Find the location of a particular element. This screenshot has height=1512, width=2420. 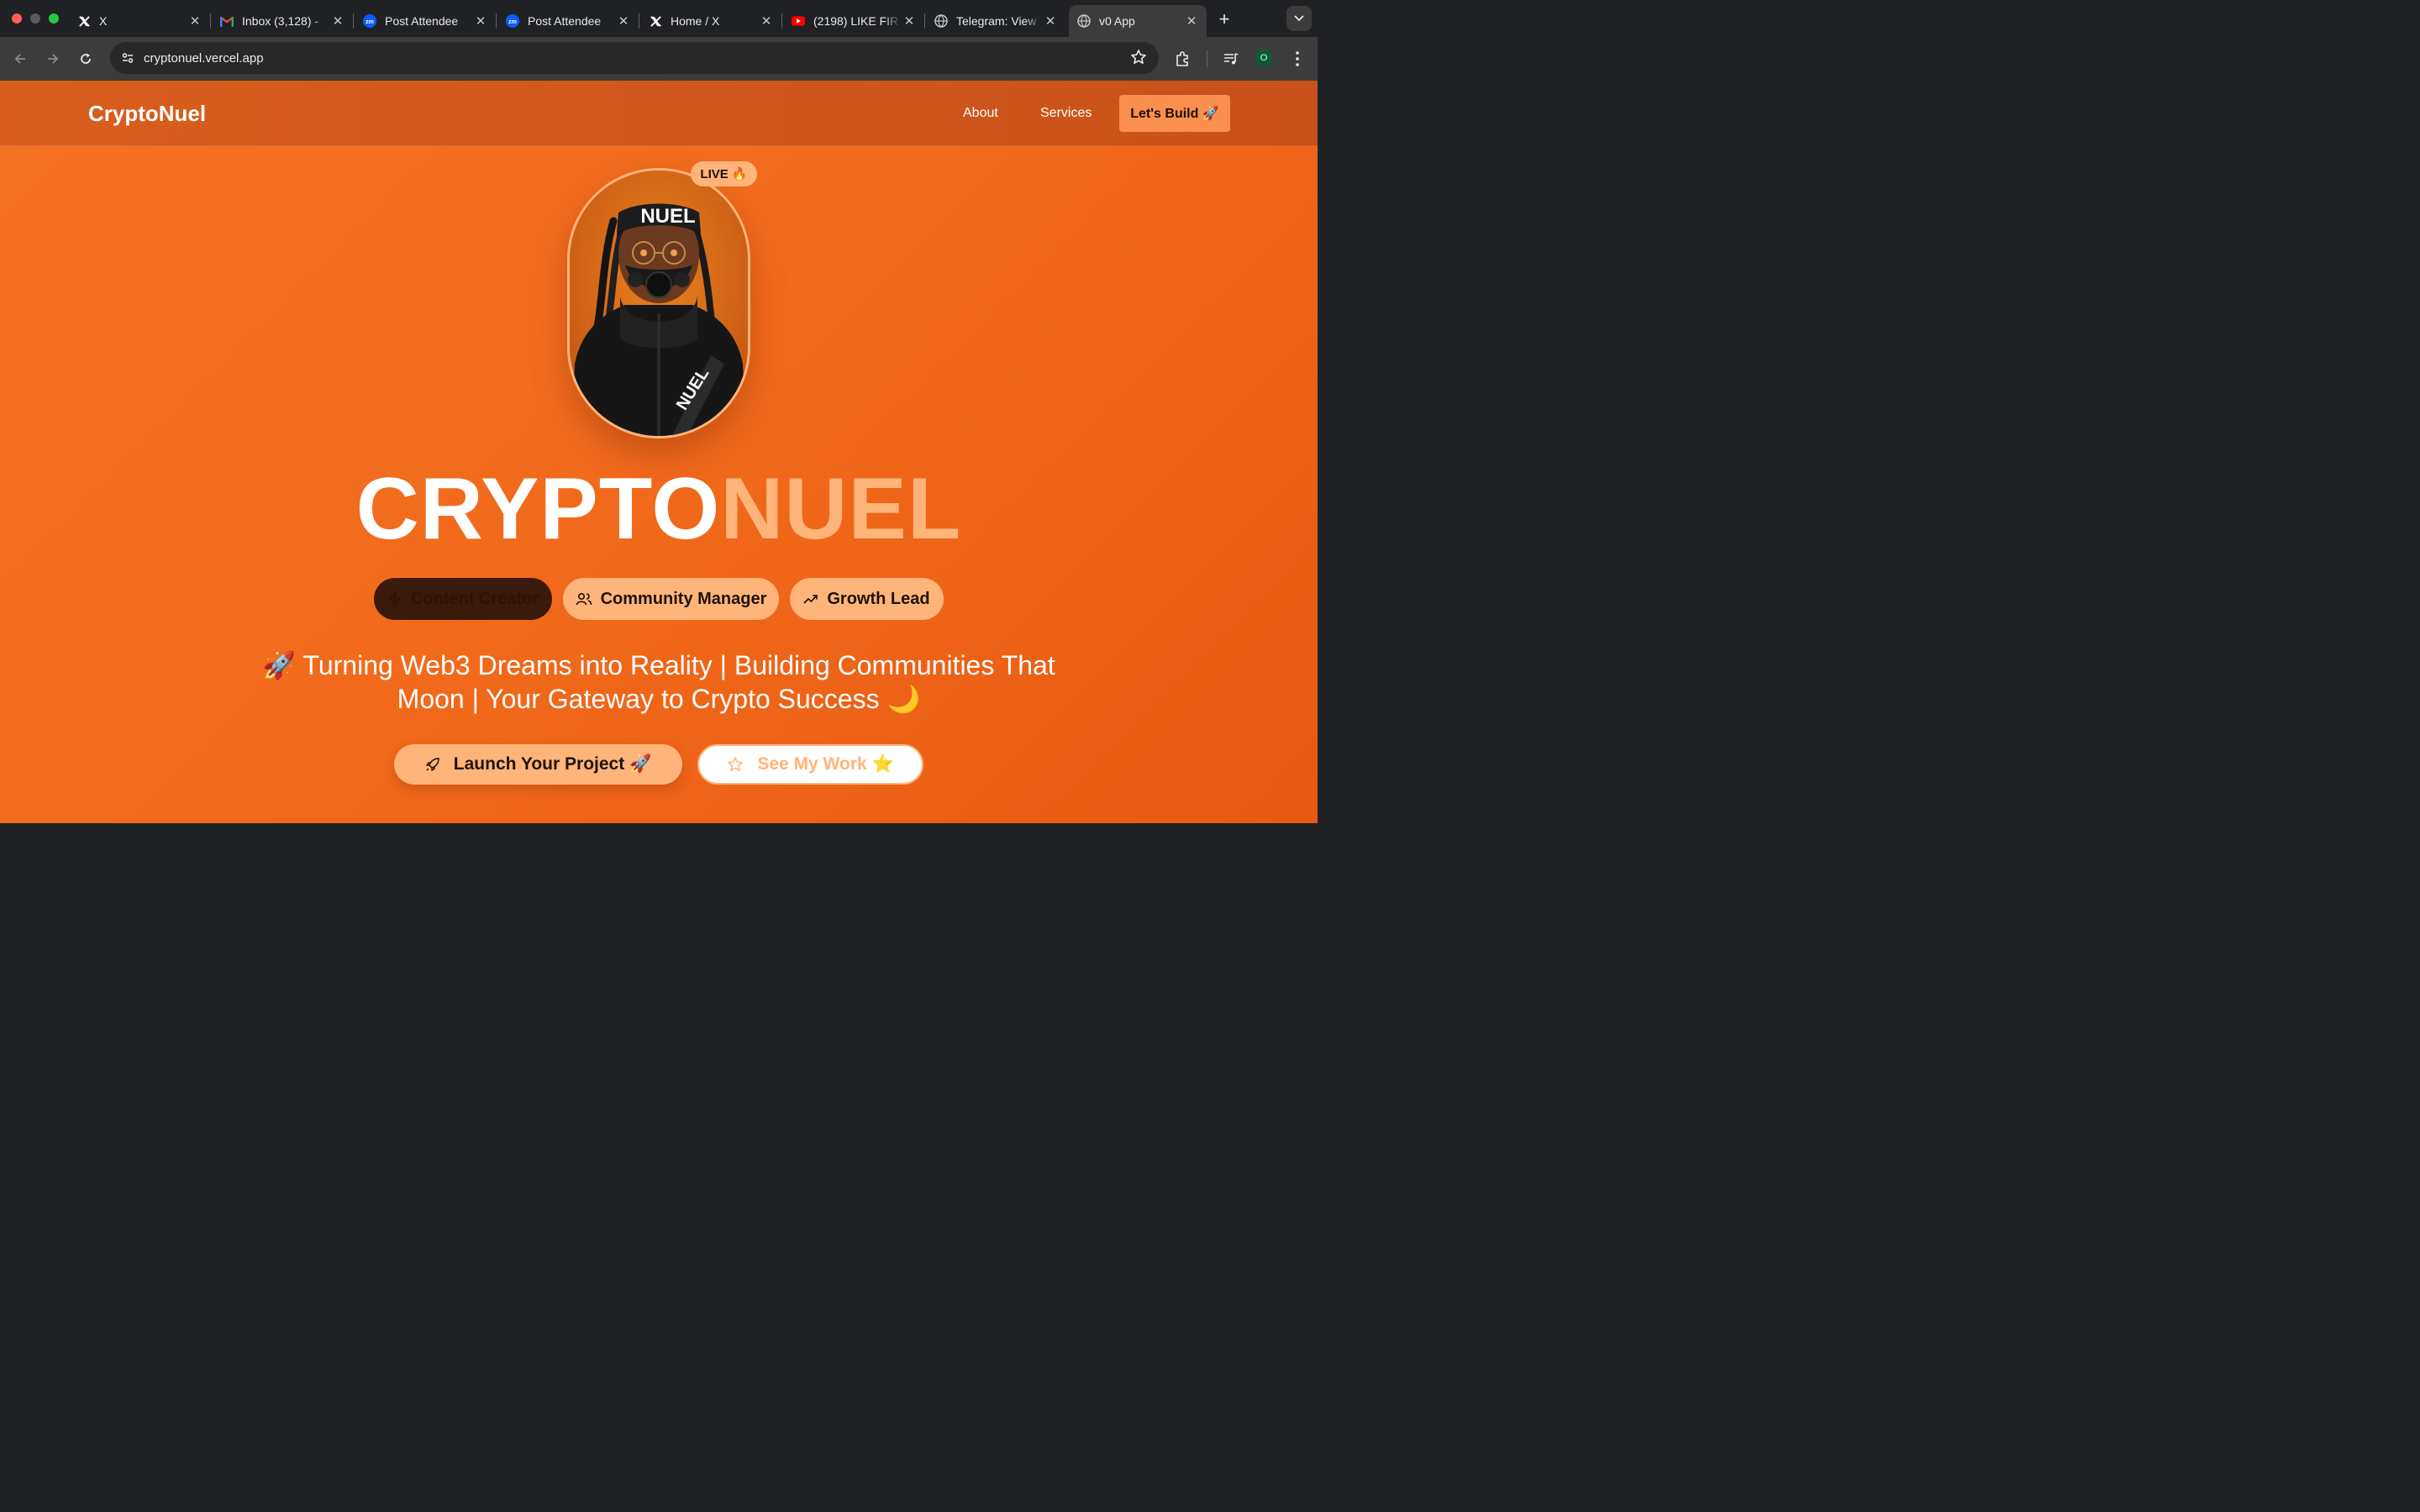

site-info-icon is located at coordinates (128, 58).